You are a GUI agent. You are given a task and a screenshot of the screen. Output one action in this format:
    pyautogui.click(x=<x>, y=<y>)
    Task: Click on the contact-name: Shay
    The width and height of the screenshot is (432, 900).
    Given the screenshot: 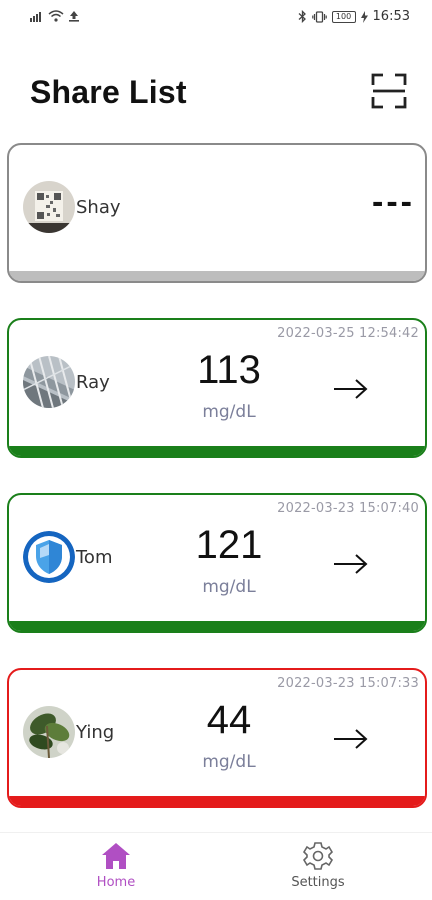 What is the action you would take?
    pyautogui.click(x=98, y=207)
    